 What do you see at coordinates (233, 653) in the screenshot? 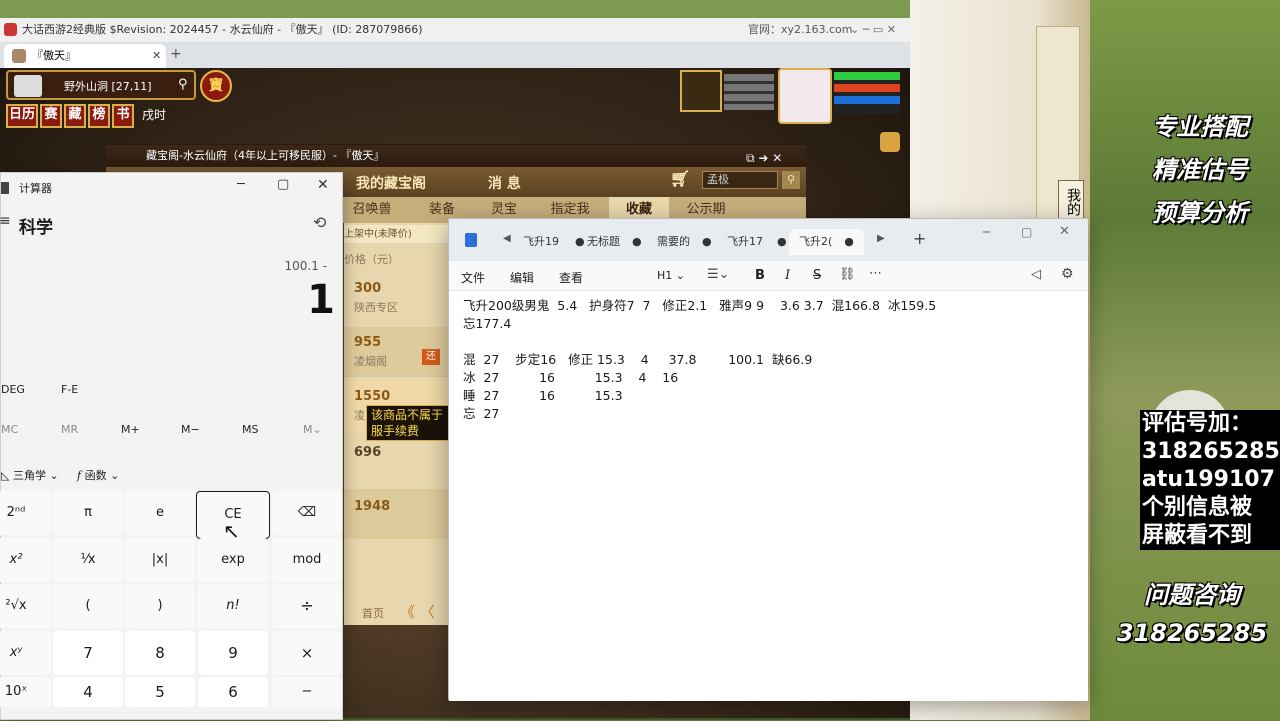
I see `digit-9-button: 9` at bounding box center [233, 653].